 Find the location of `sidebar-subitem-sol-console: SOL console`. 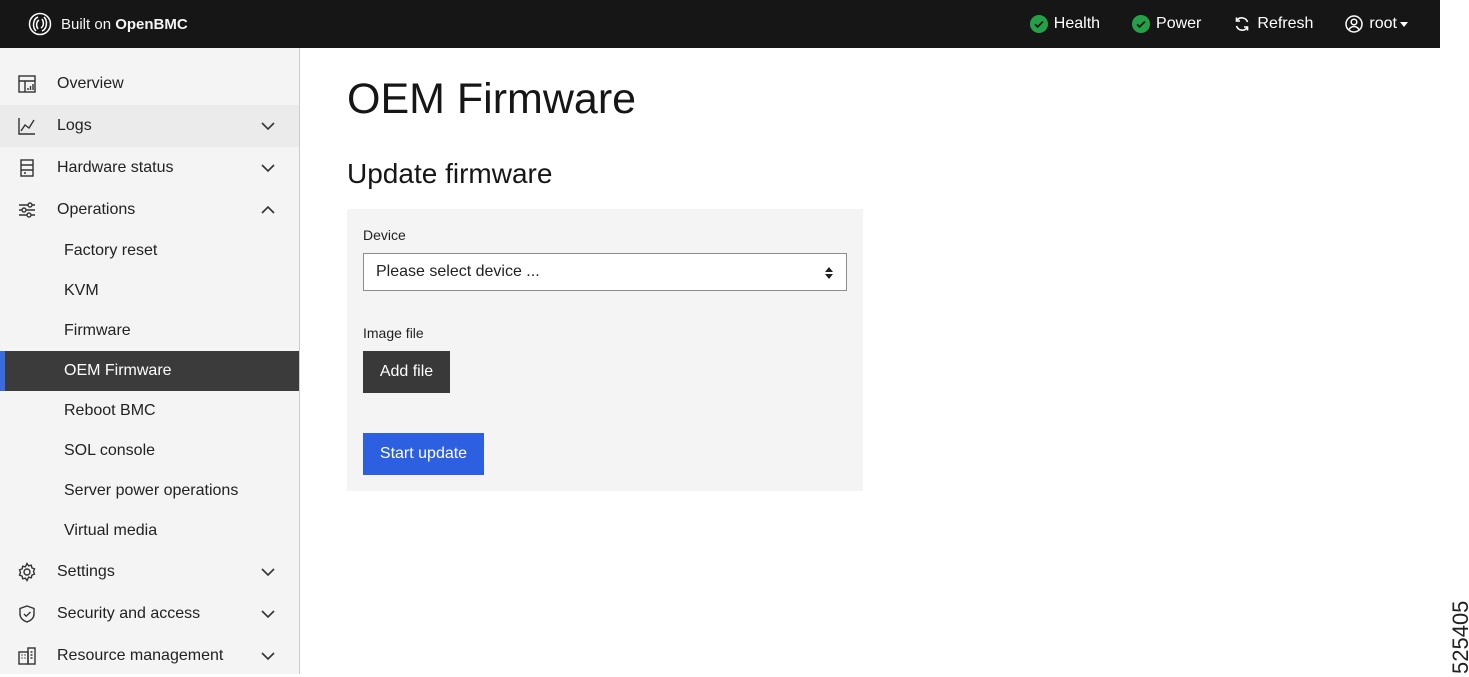

sidebar-subitem-sol-console: SOL console is located at coordinates (149, 451).